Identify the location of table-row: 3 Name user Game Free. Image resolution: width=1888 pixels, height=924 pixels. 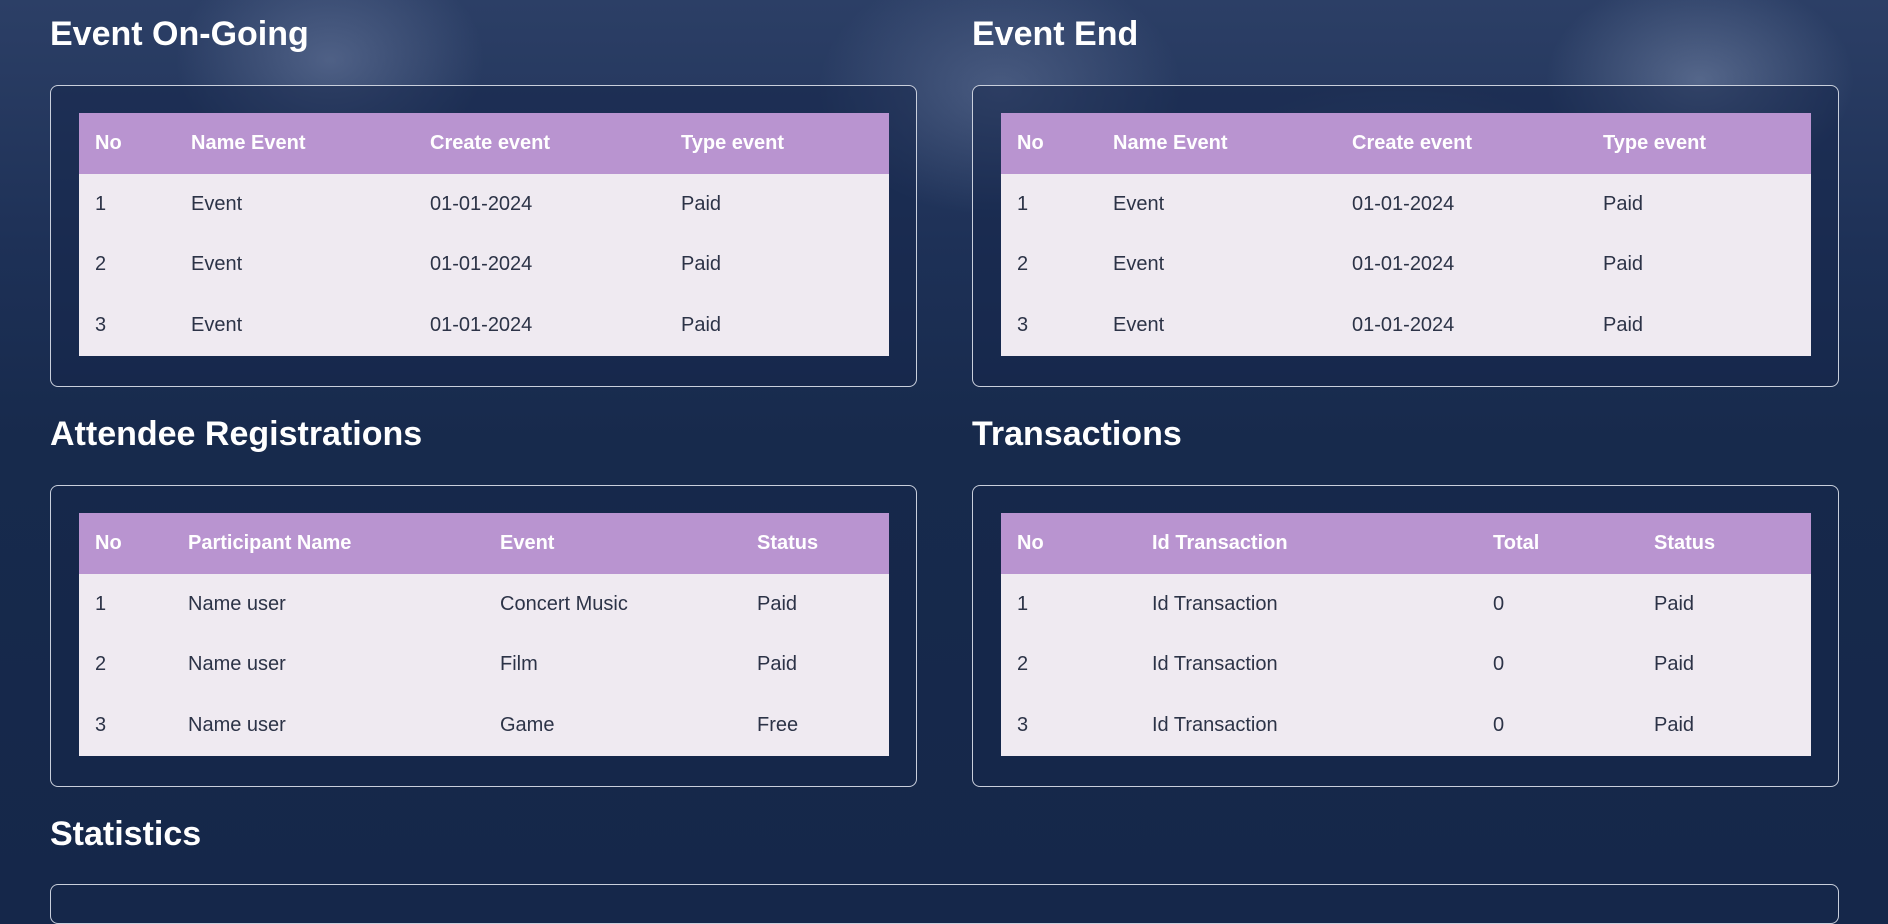
(484, 725).